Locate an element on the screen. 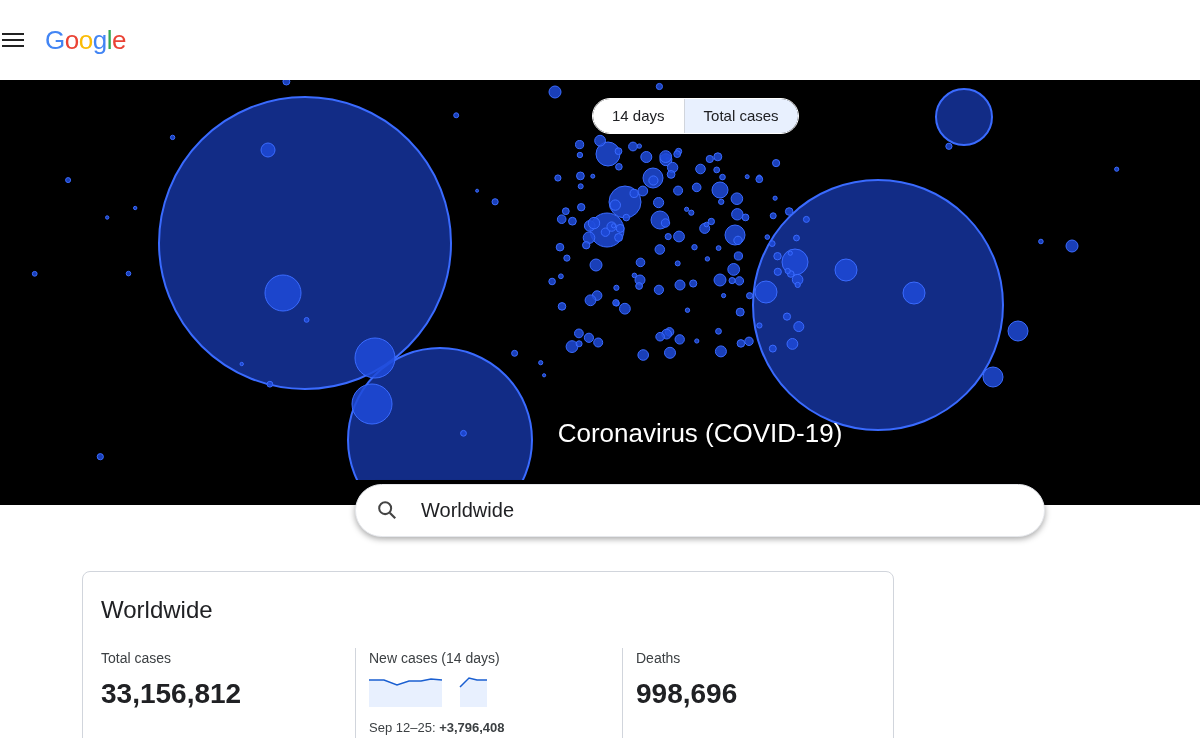  stat-value: 998,696 is located at coordinates (687, 694).